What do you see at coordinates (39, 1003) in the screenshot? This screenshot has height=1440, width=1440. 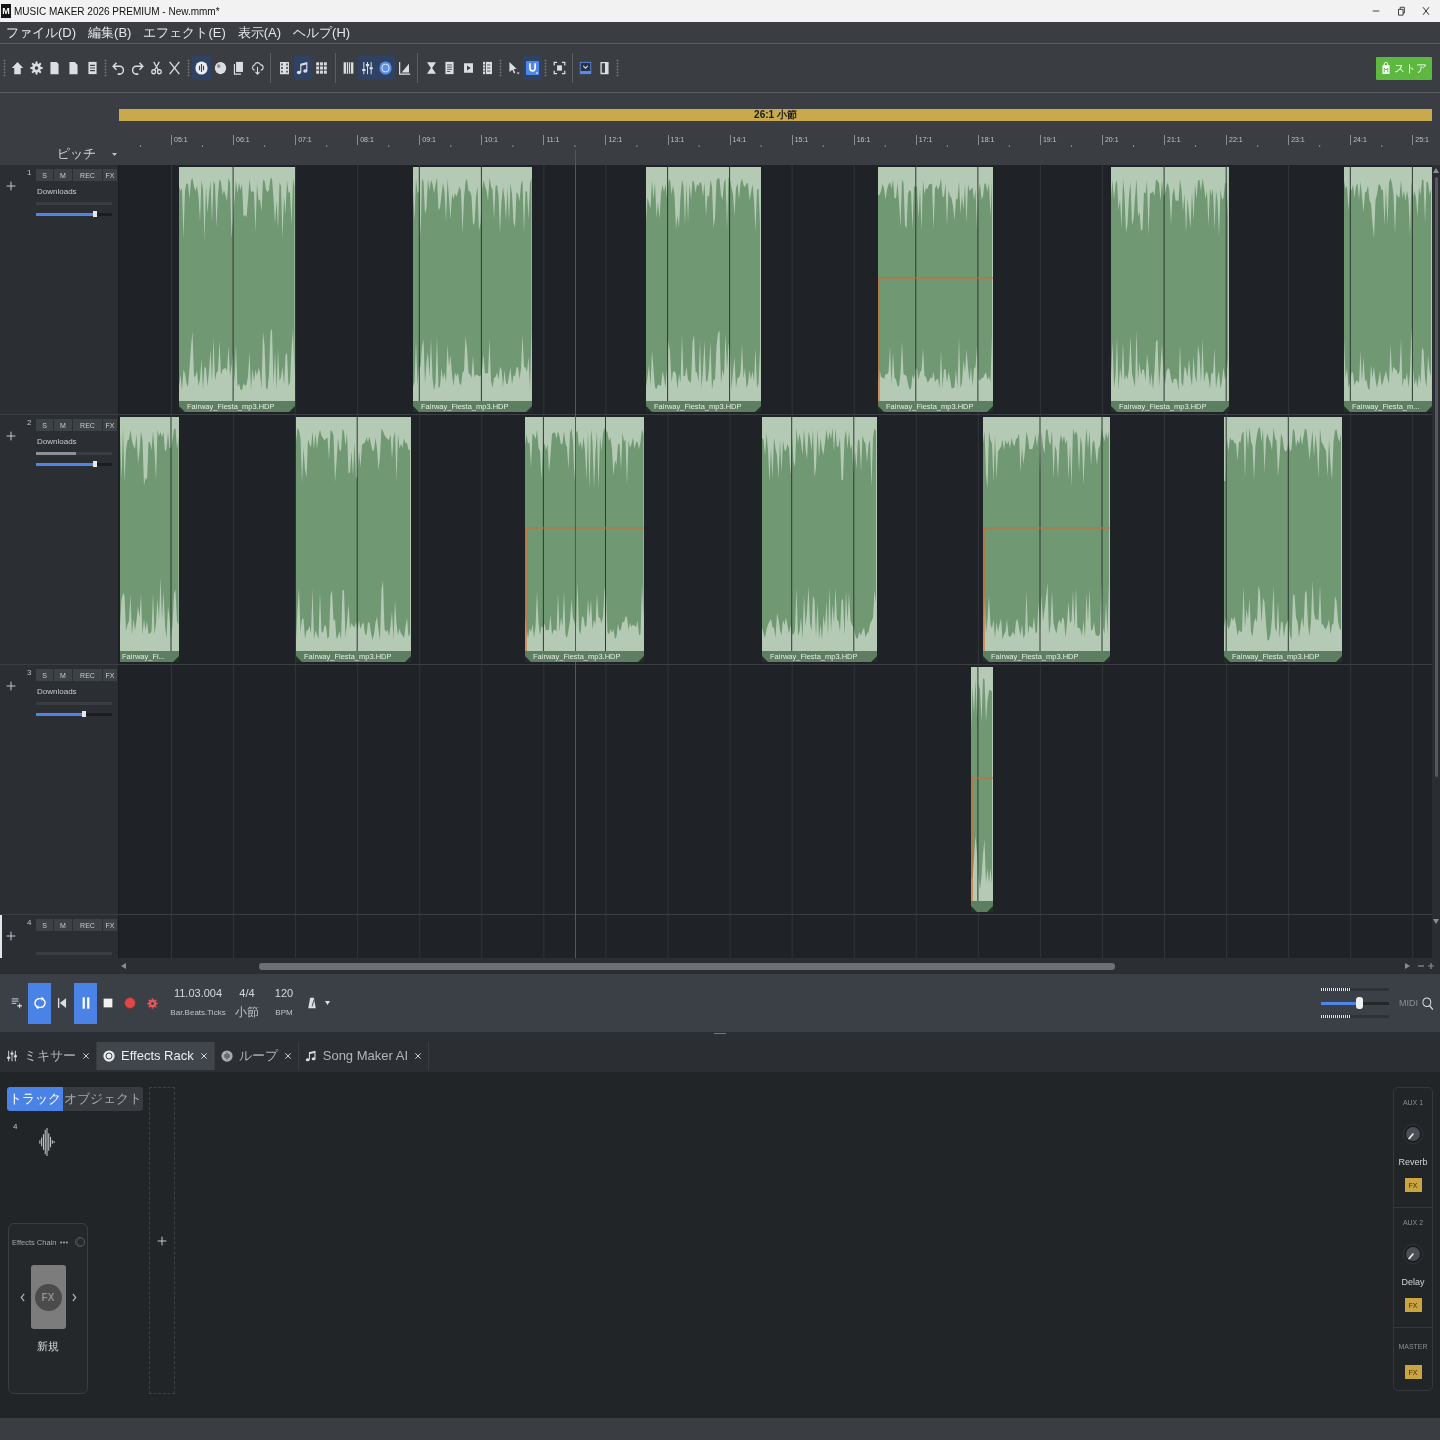 I see `loop-button` at bounding box center [39, 1003].